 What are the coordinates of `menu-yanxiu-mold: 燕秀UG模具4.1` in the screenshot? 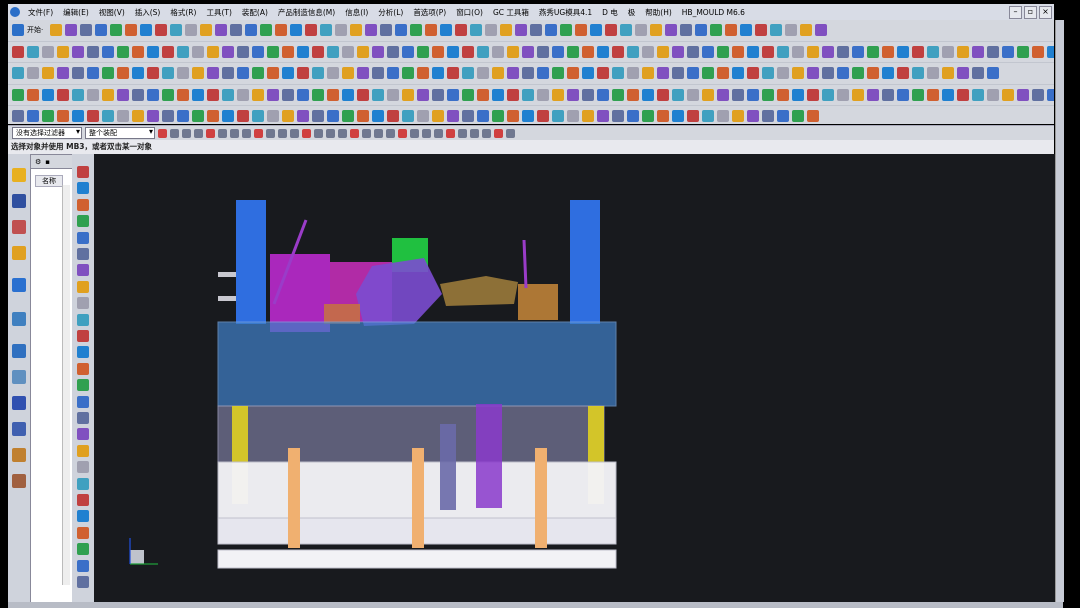 It's located at (565, 12).